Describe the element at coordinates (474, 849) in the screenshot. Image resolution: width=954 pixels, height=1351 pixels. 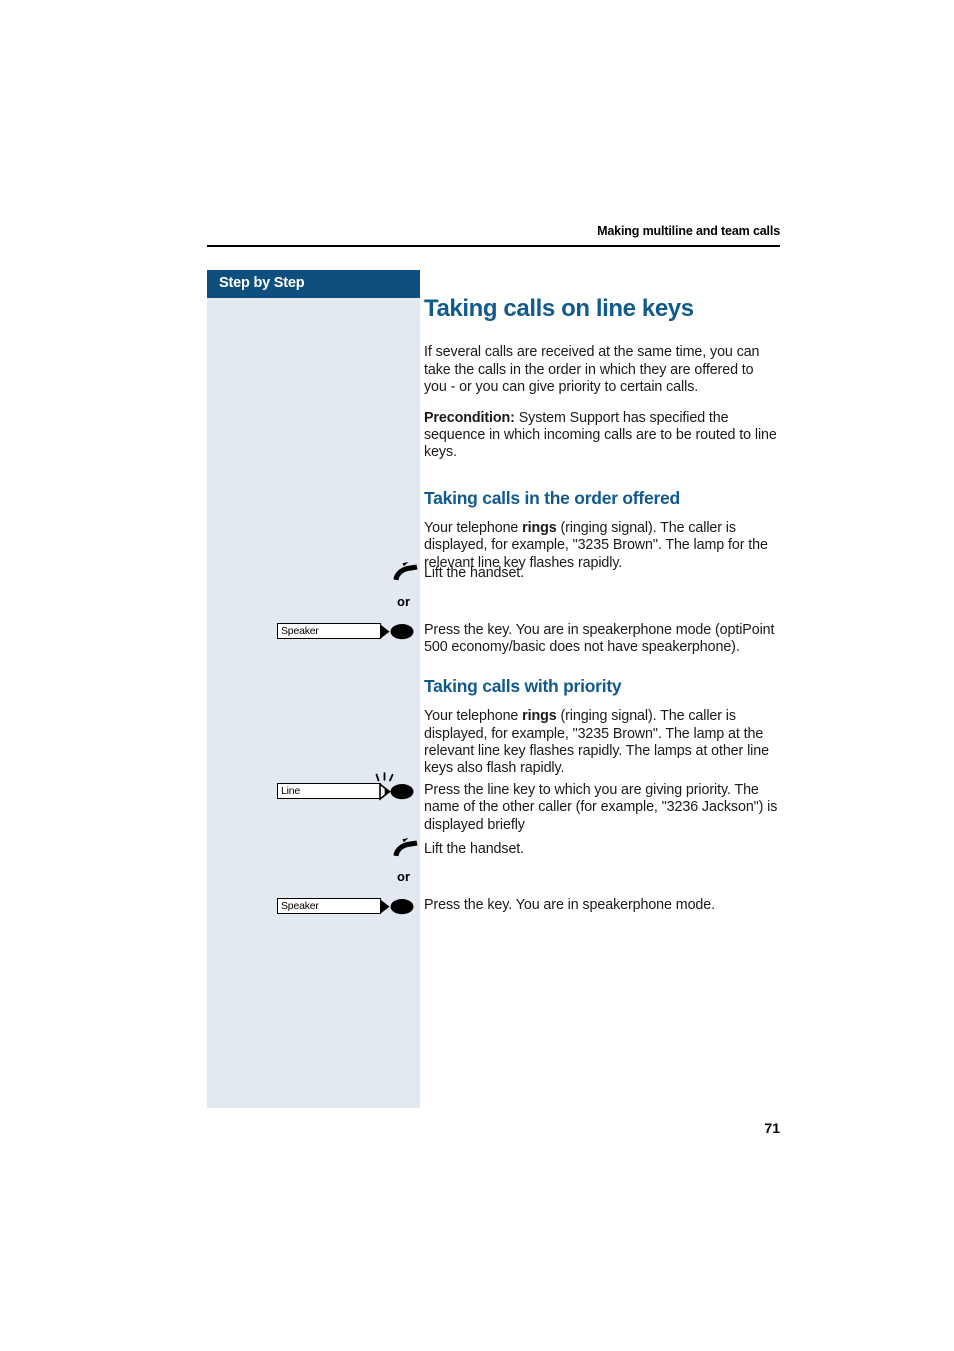
I see `step-text-lift-handset-2: Lift the handset.` at that location.